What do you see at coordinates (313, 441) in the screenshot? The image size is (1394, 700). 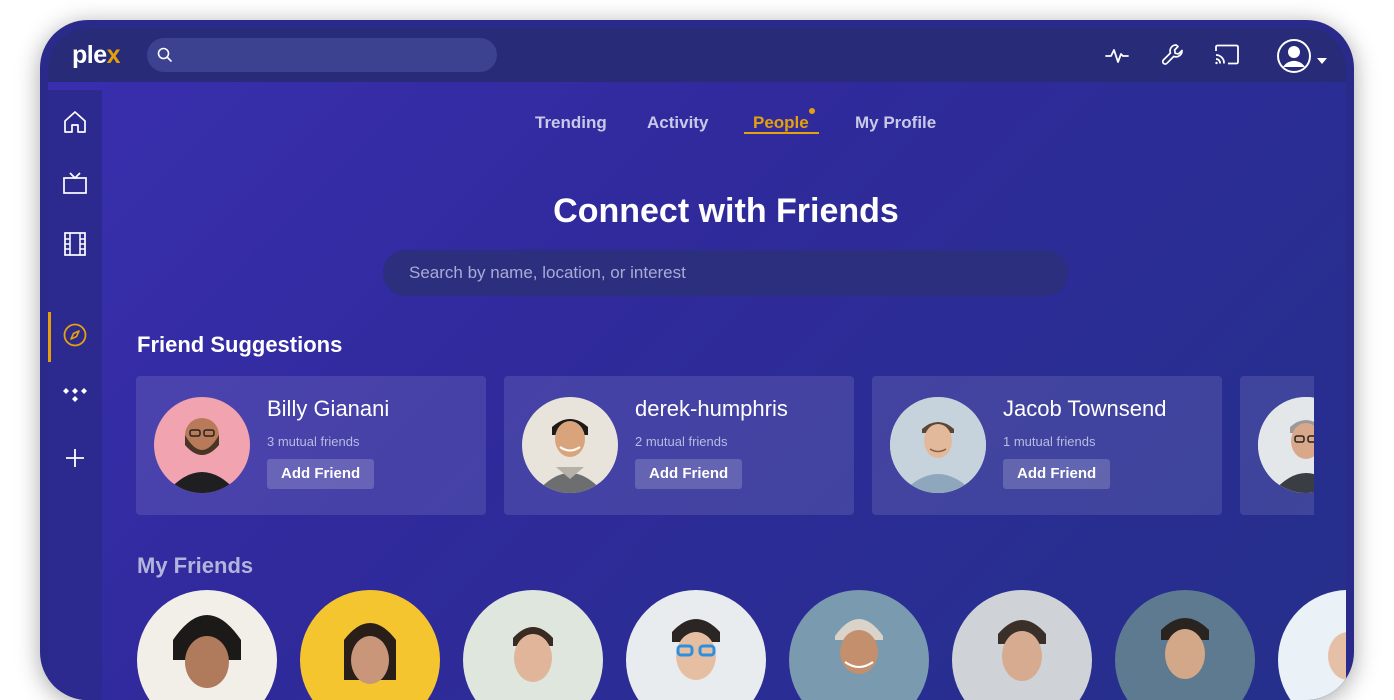 I see `mutual-friends-count: 3 mutual friends` at bounding box center [313, 441].